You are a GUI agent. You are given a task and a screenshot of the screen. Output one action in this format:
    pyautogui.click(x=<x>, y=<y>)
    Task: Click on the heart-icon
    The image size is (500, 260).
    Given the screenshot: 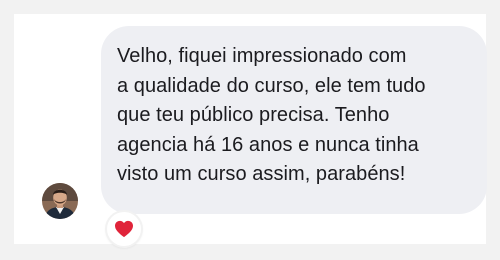 What is the action you would take?
    pyautogui.click(x=124, y=229)
    